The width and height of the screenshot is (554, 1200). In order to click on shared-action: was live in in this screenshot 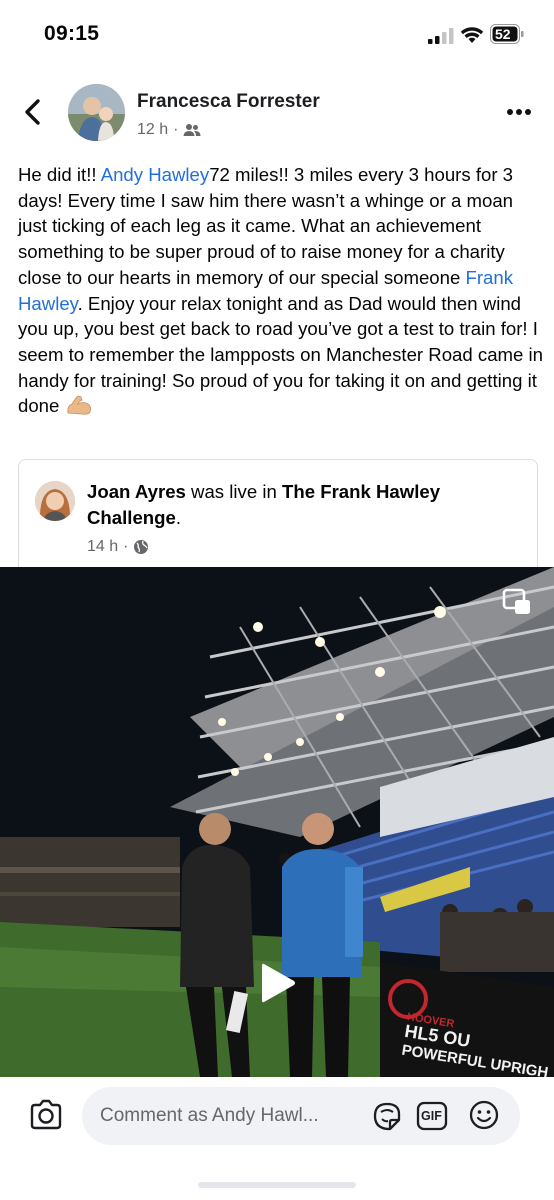, I will do `click(233, 491)`.